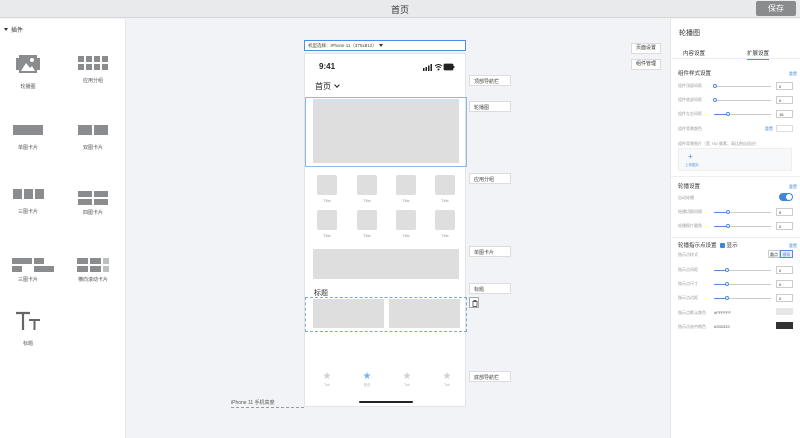 Image resolution: width=800 pixels, height=438 pixels. What do you see at coordinates (722, 312) in the screenshot?
I see `indicator-default-color-value: #FFFFFF` at bounding box center [722, 312].